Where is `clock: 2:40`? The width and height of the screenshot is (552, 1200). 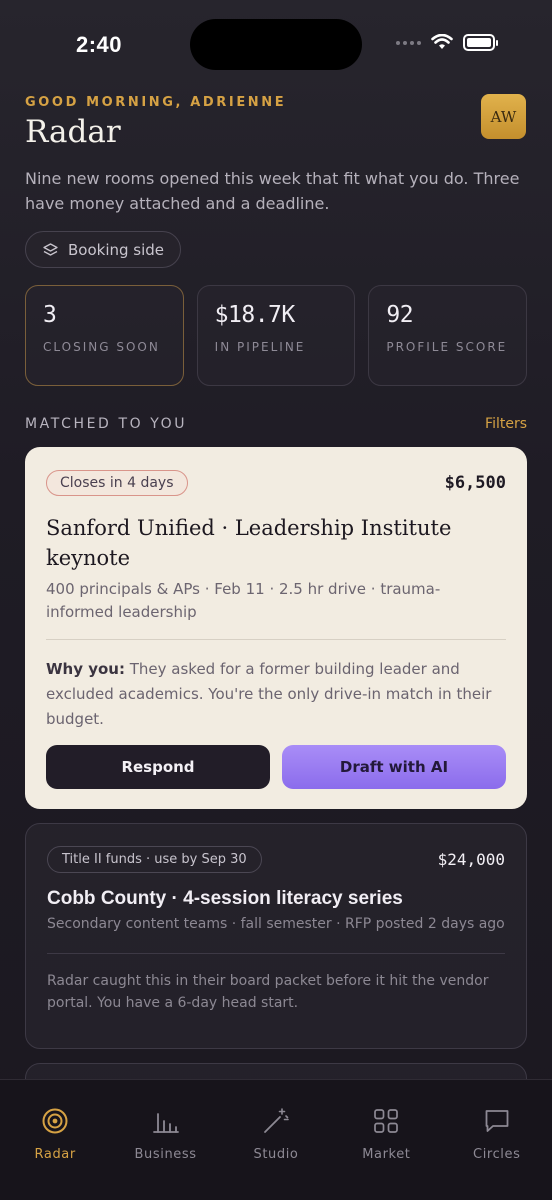
clock: 2:40 is located at coordinates (99, 44).